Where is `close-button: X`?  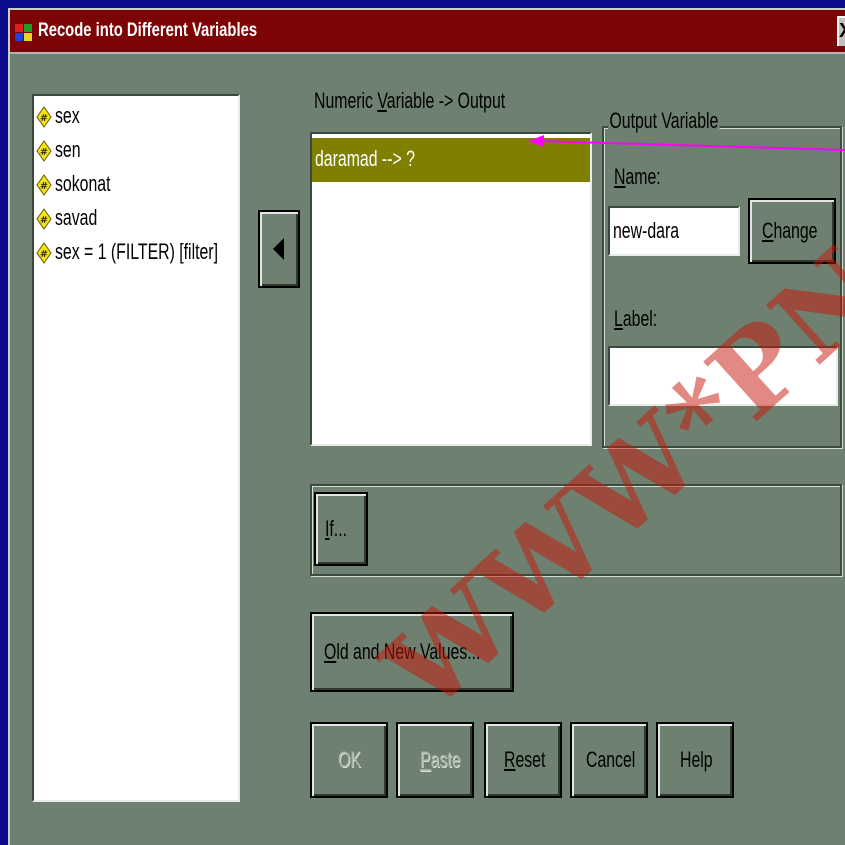
close-button: X is located at coordinates (841, 31).